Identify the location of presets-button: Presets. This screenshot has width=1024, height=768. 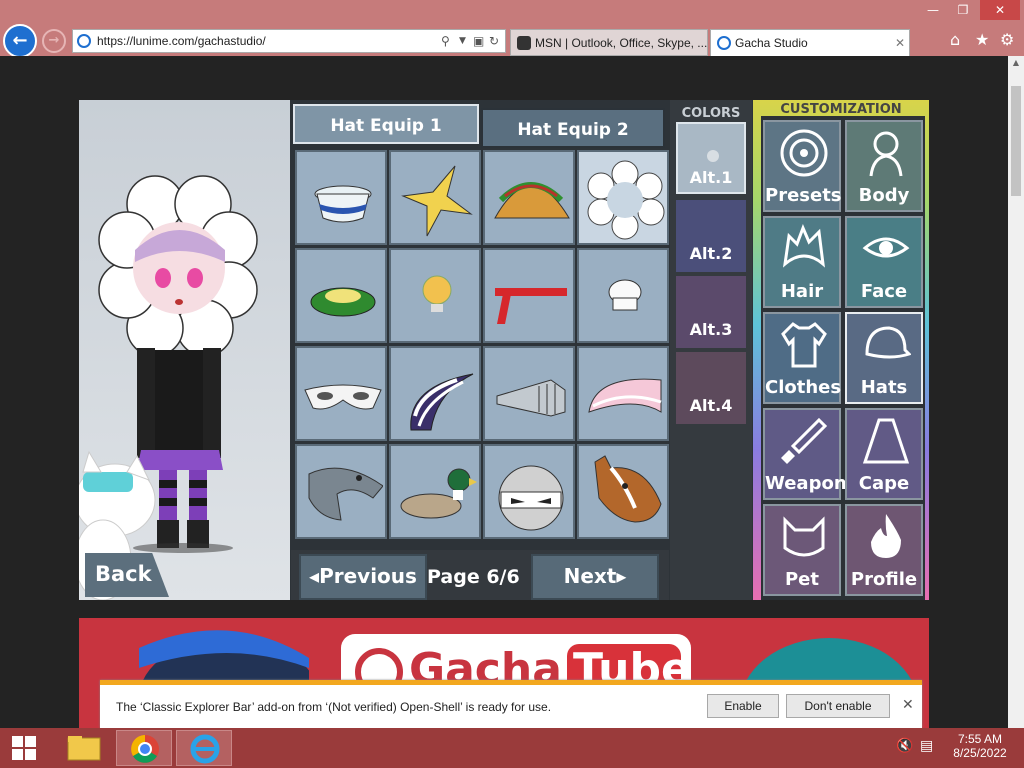
(802, 166).